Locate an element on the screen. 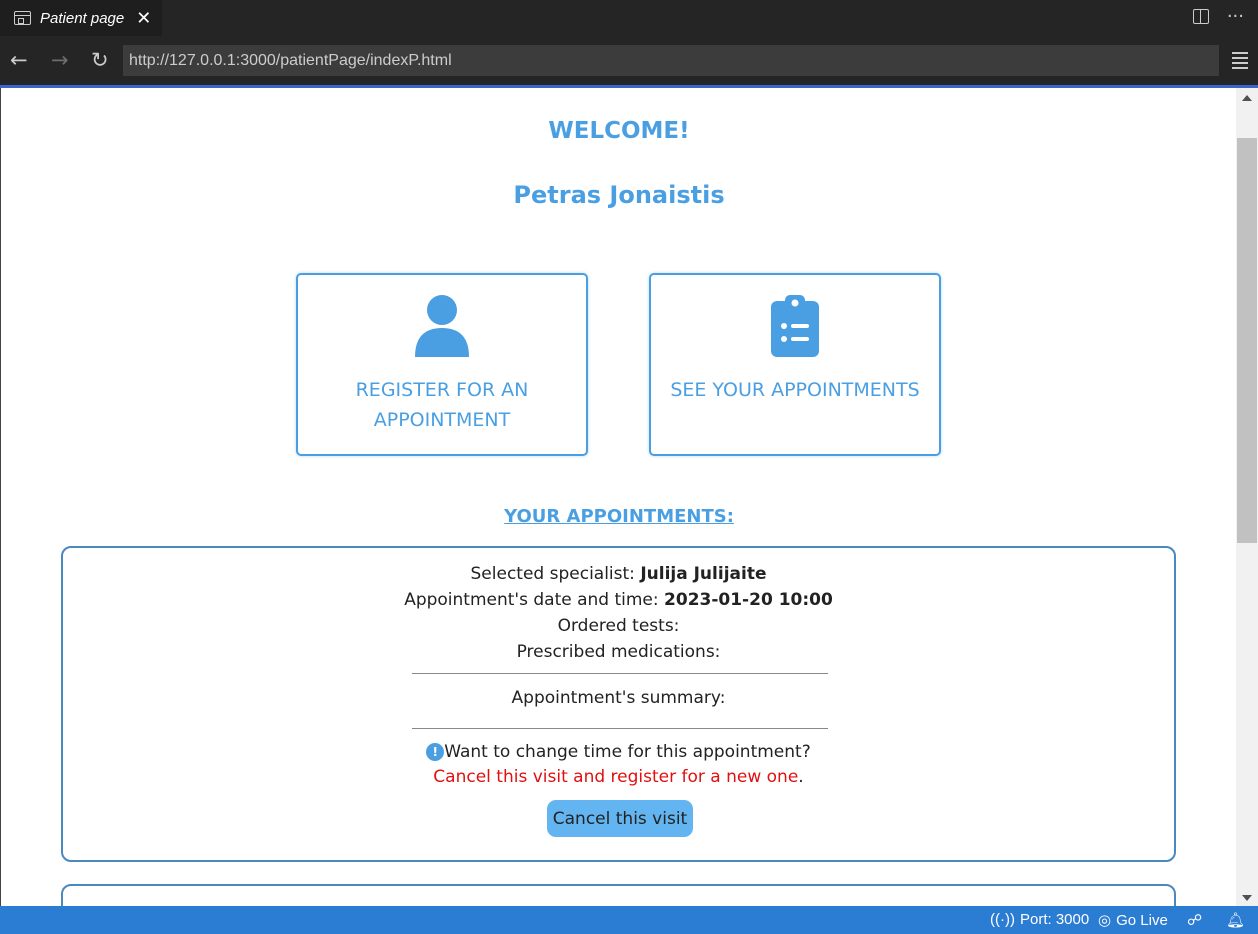  reload-button: ↻ is located at coordinates (100, 60).